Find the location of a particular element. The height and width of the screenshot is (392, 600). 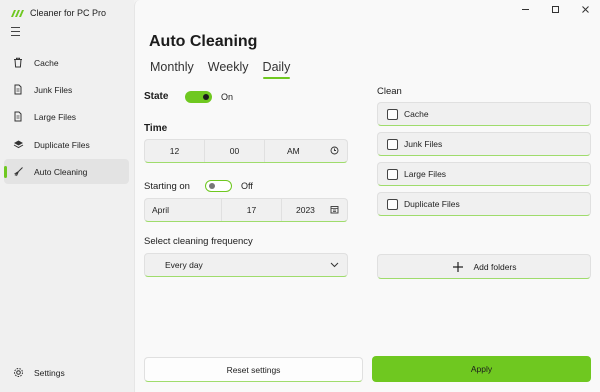

state-value: On is located at coordinates (227, 97).